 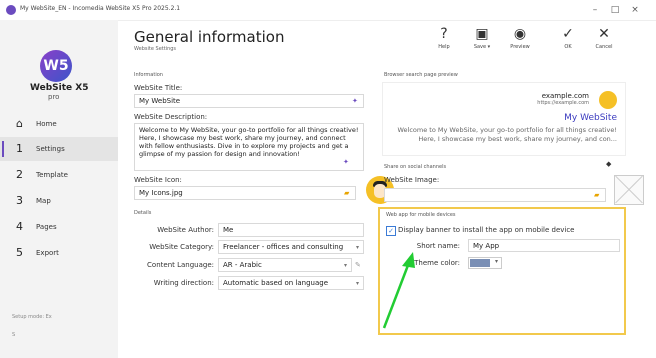 What do you see at coordinates (397, 294) in the screenshot?
I see `arrow-shaft` at bounding box center [397, 294].